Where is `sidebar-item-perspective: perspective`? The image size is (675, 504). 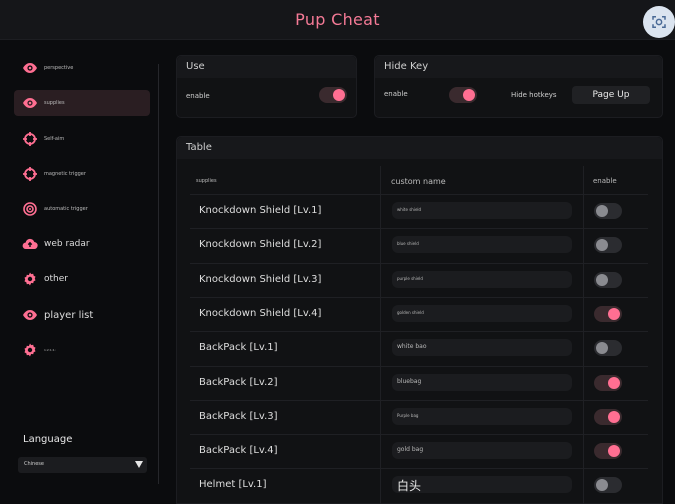 sidebar-item-perspective: perspective is located at coordinates (82, 68).